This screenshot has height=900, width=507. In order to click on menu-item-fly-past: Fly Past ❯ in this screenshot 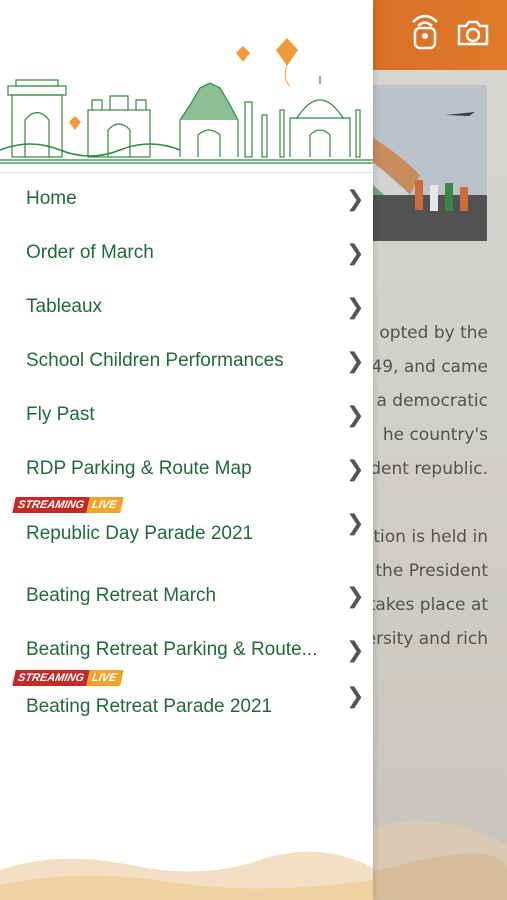, I will do `click(186, 416)`.